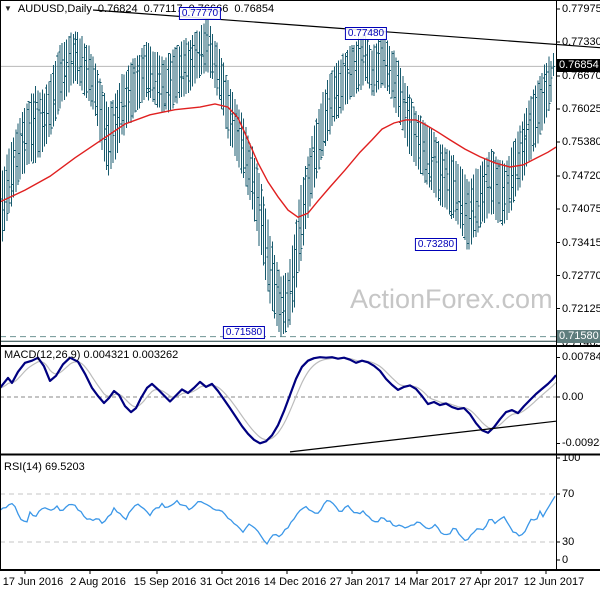 This screenshot has height=600, width=600. What do you see at coordinates (425, 582) in the screenshot?
I see `x-axis-date-label: 14 Mar 2017` at bounding box center [425, 582].